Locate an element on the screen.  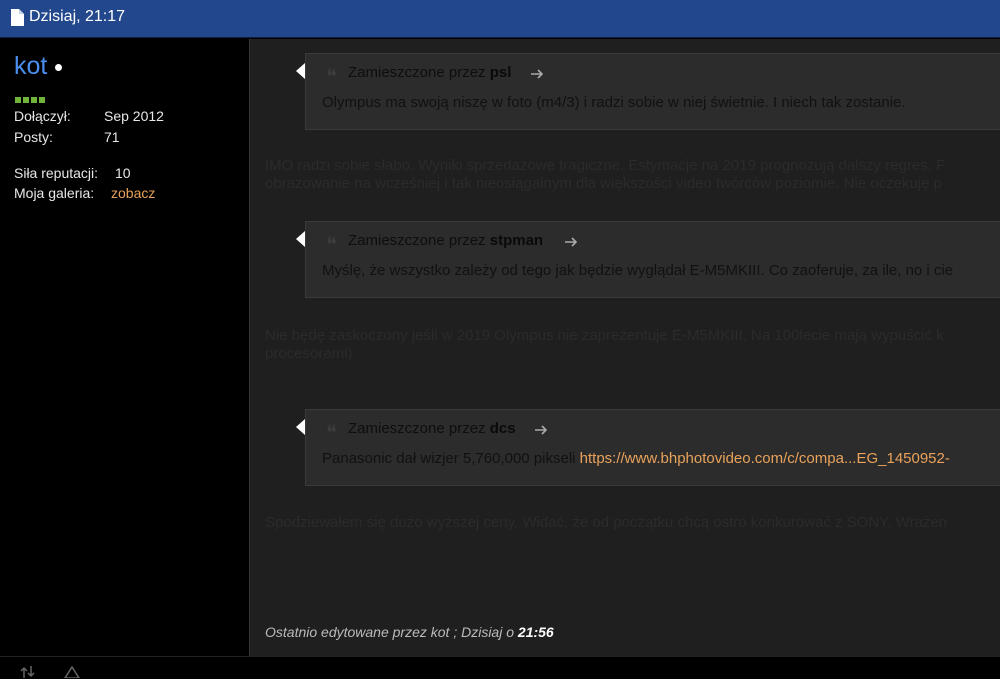
quote-header: Zamieszczone przez stpman is located at coordinates (445, 240).